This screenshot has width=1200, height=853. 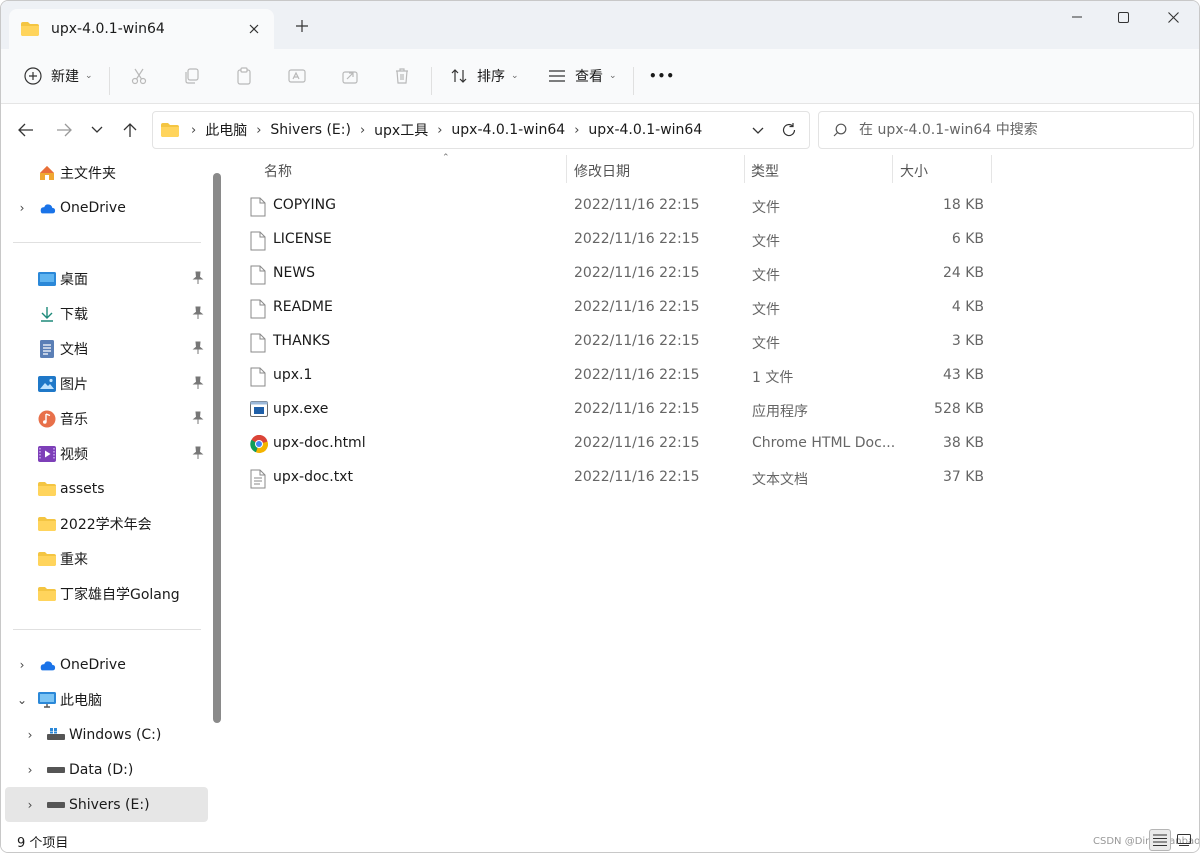 What do you see at coordinates (508, 130) in the screenshot?
I see `breadcrumb-upx-folder: upx-4.0.1-win64` at bounding box center [508, 130].